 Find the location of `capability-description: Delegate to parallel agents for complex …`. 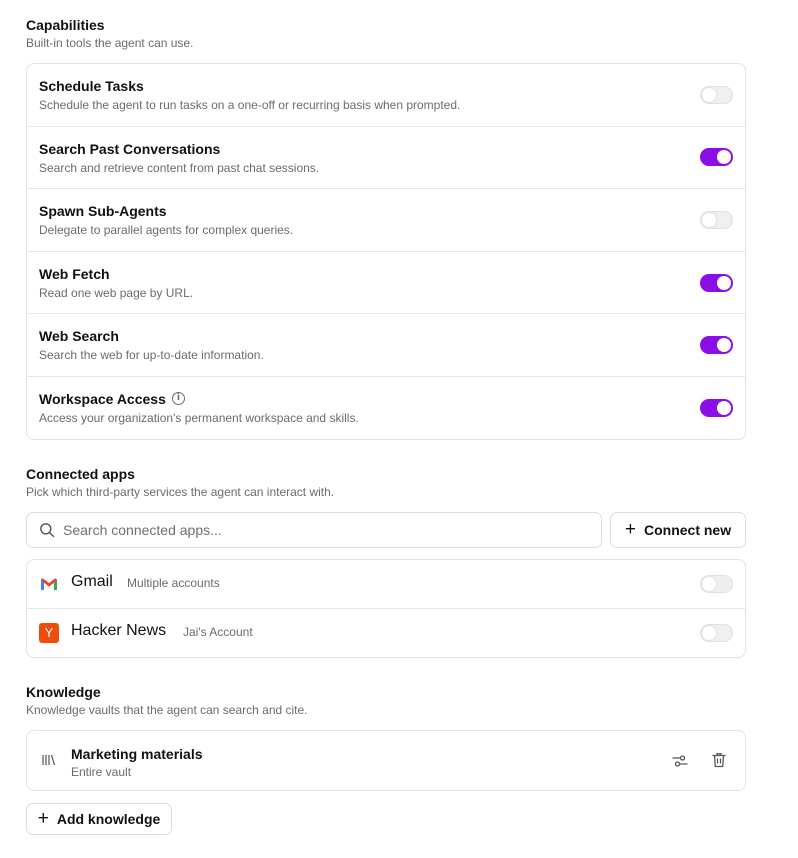

capability-description: Delegate to parallel agents for complex … is located at coordinates (166, 230).